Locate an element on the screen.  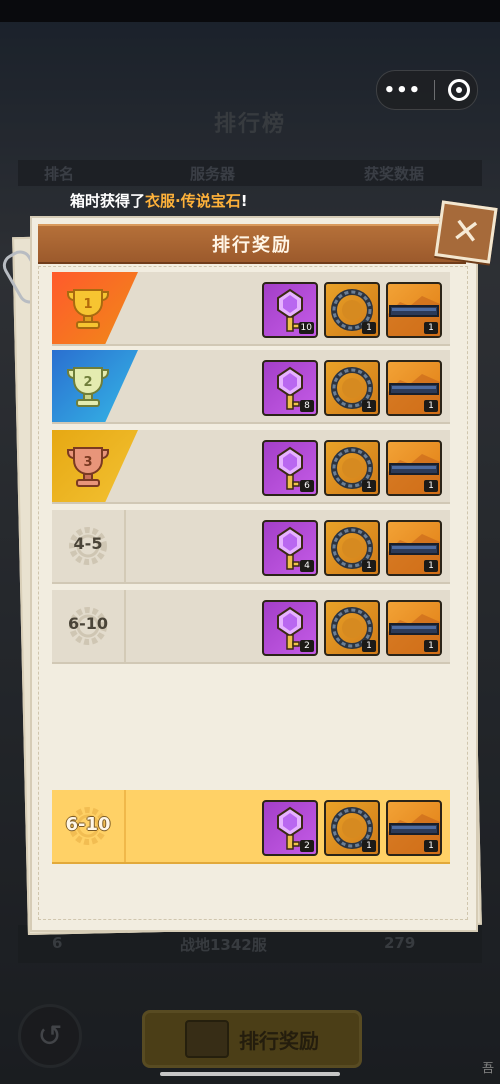
reward-row-rank-1: 1 10 1 1 is located at coordinates (251, 309).